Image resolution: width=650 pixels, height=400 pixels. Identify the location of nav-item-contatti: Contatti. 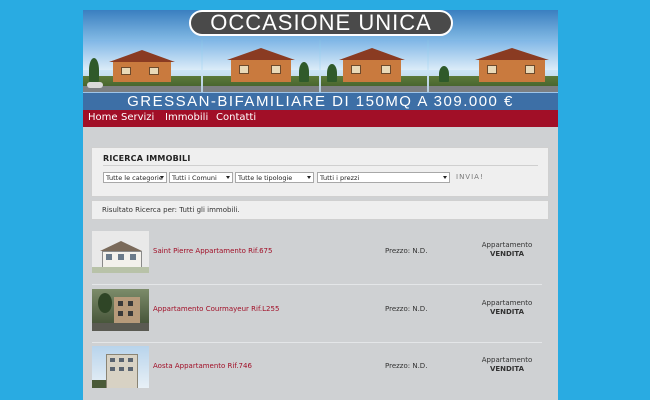
(236, 118).